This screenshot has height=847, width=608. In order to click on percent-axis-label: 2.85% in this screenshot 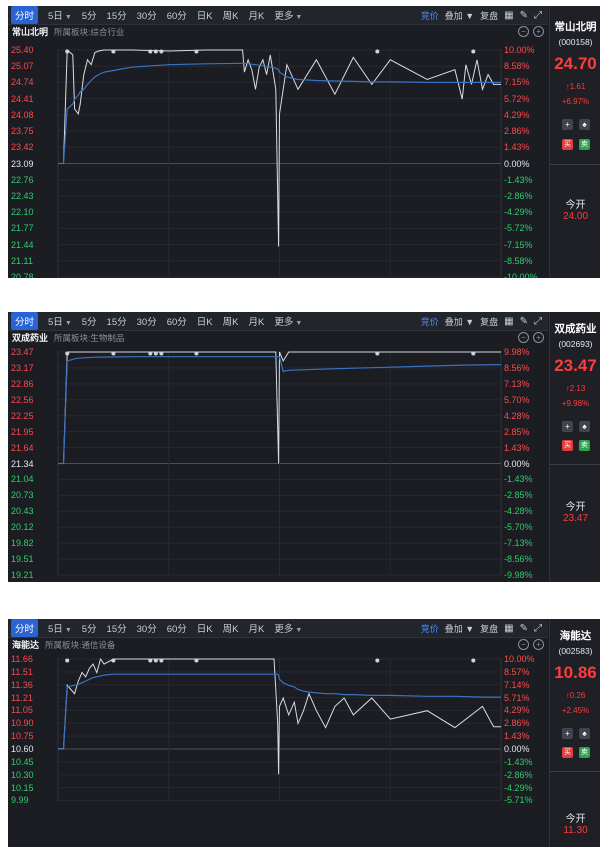, I will do `click(517, 431)`.